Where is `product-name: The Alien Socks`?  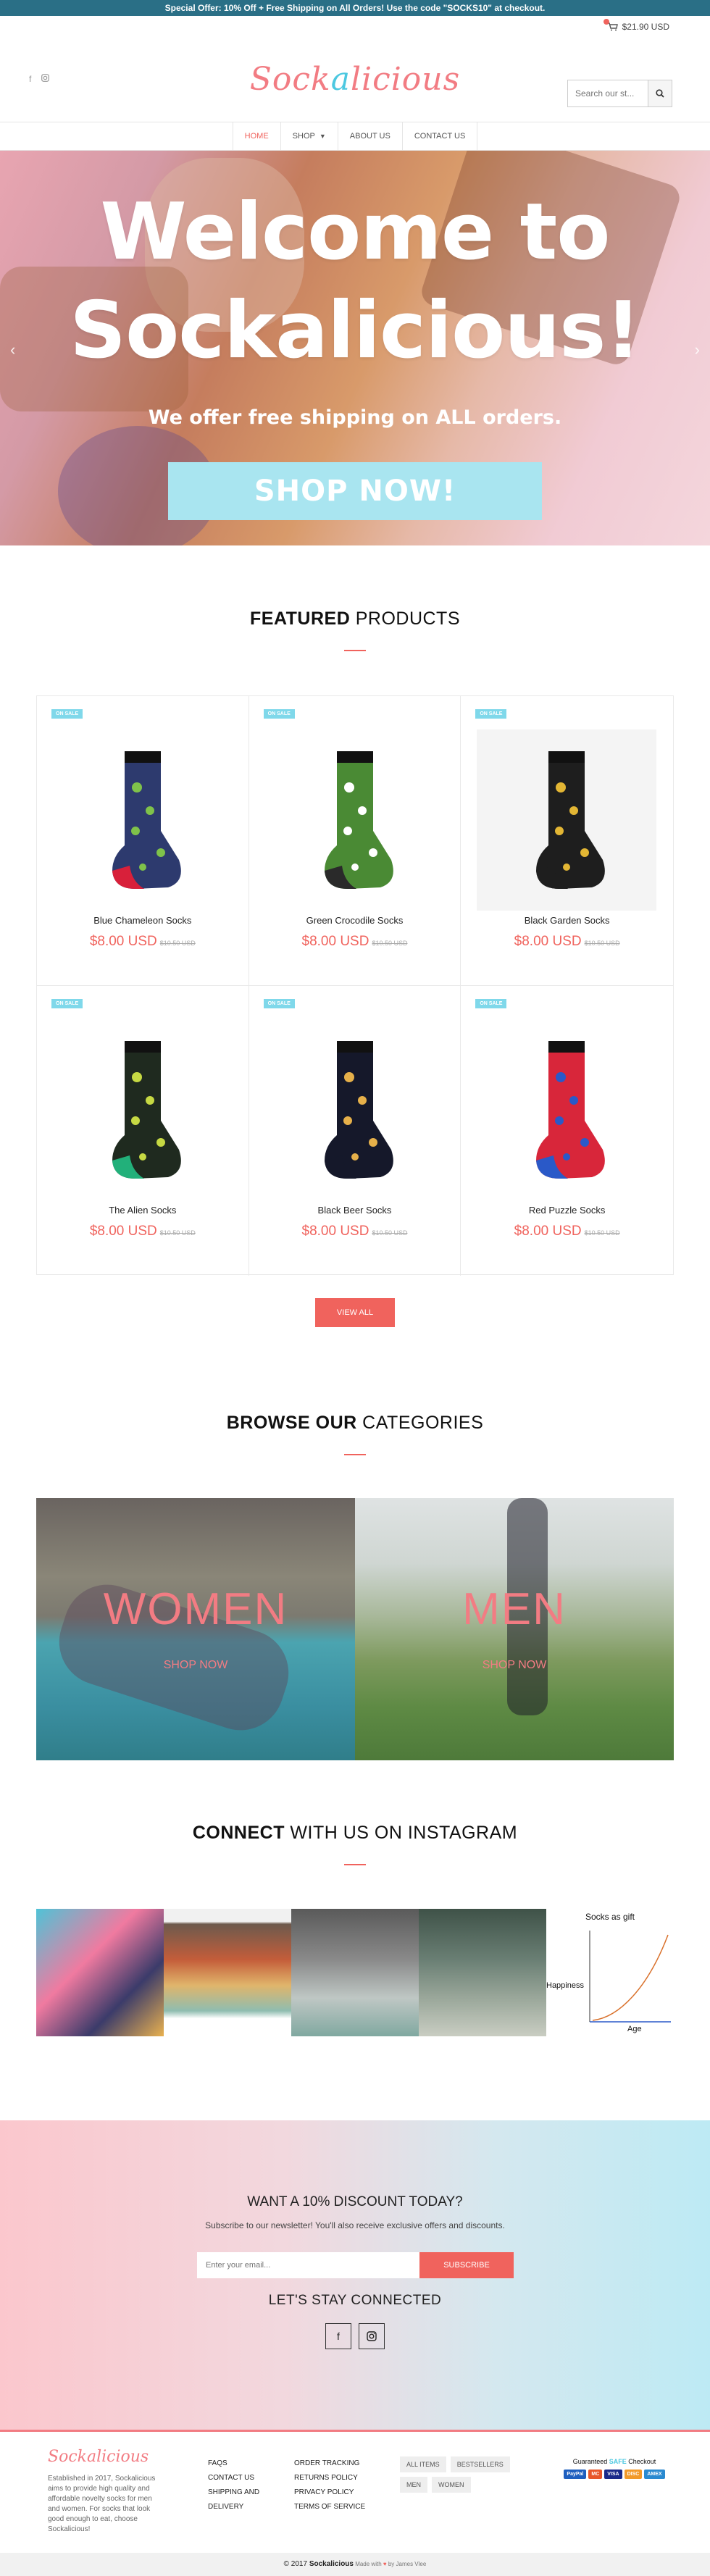 product-name: The Alien Socks is located at coordinates (142, 1210).